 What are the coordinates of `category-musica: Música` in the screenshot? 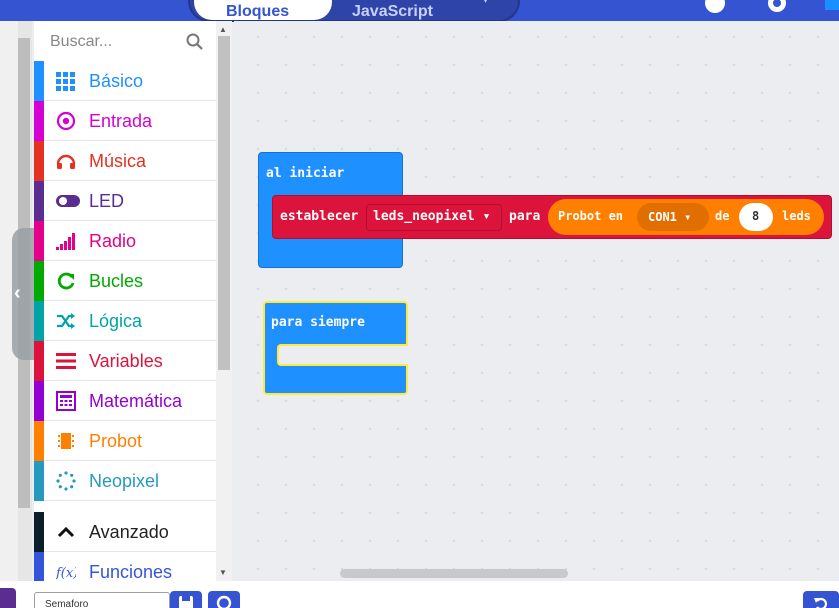 It's located at (125, 161).